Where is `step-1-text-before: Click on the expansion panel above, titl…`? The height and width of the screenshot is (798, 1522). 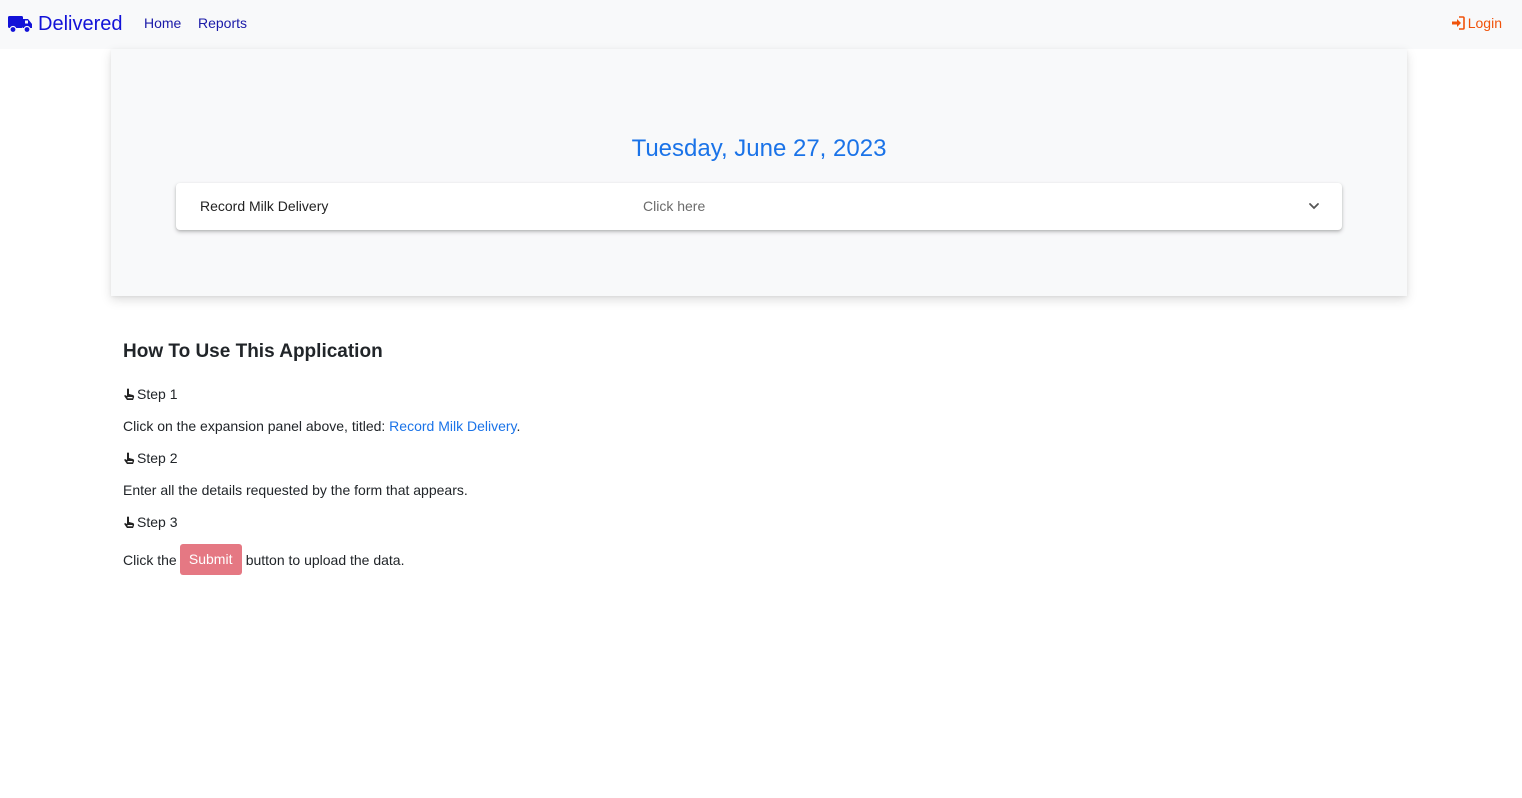
step-1-text-before: Click on the expansion panel above, titl… is located at coordinates (256, 426).